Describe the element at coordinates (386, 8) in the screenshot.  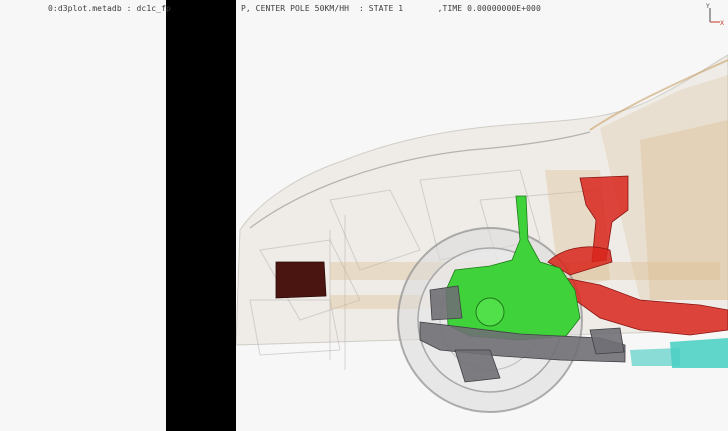
I see `state-label: STATE 1` at that location.